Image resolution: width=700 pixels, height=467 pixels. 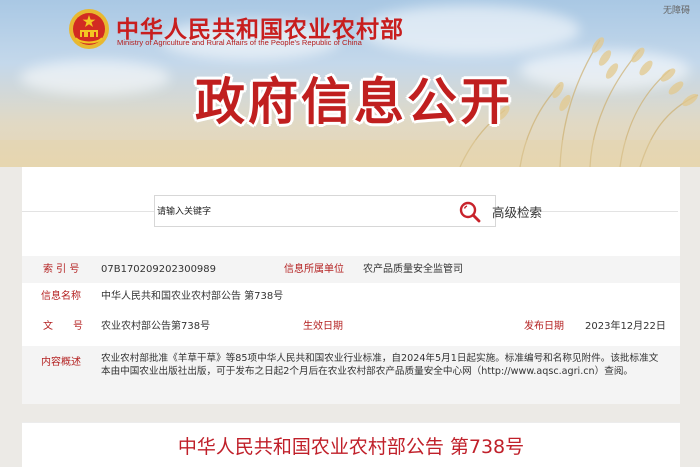 I want to click on publish-date-value: 2023年12月22日, so click(x=625, y=326).